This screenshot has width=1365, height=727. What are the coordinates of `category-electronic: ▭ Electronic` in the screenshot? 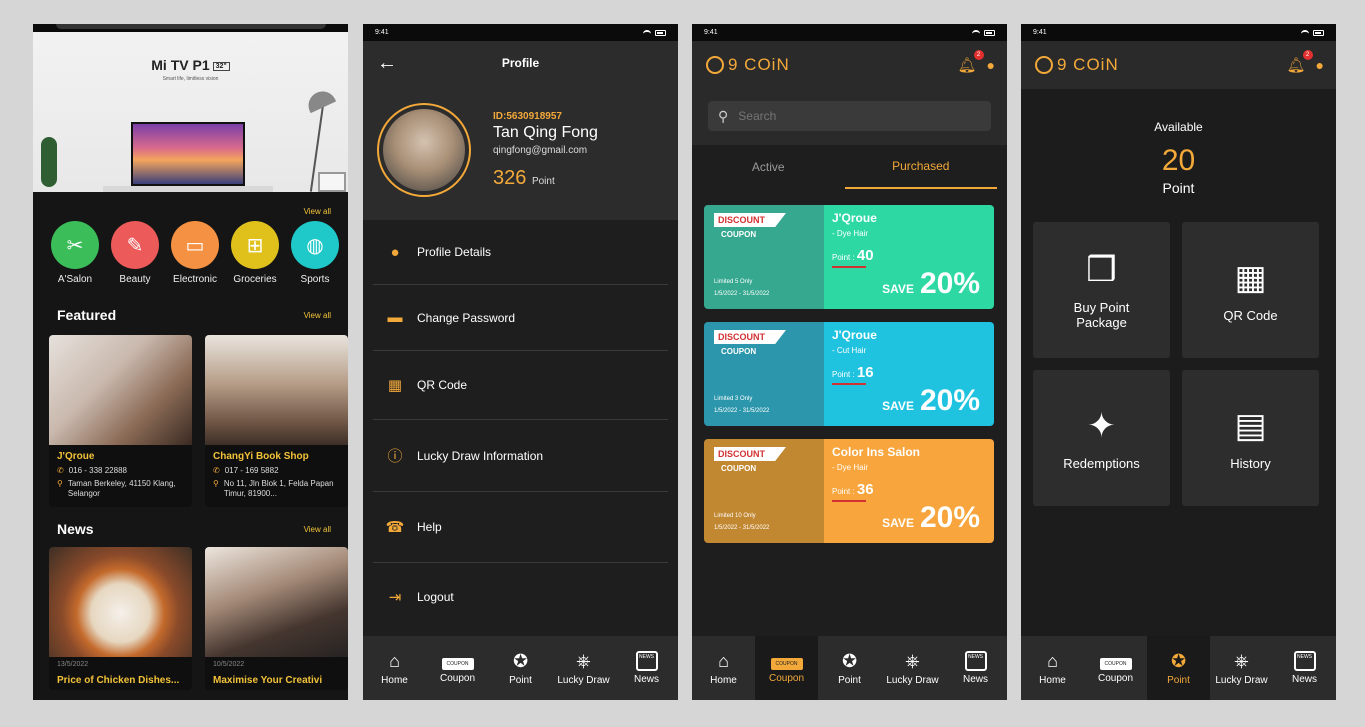 It's located at (195, 253).